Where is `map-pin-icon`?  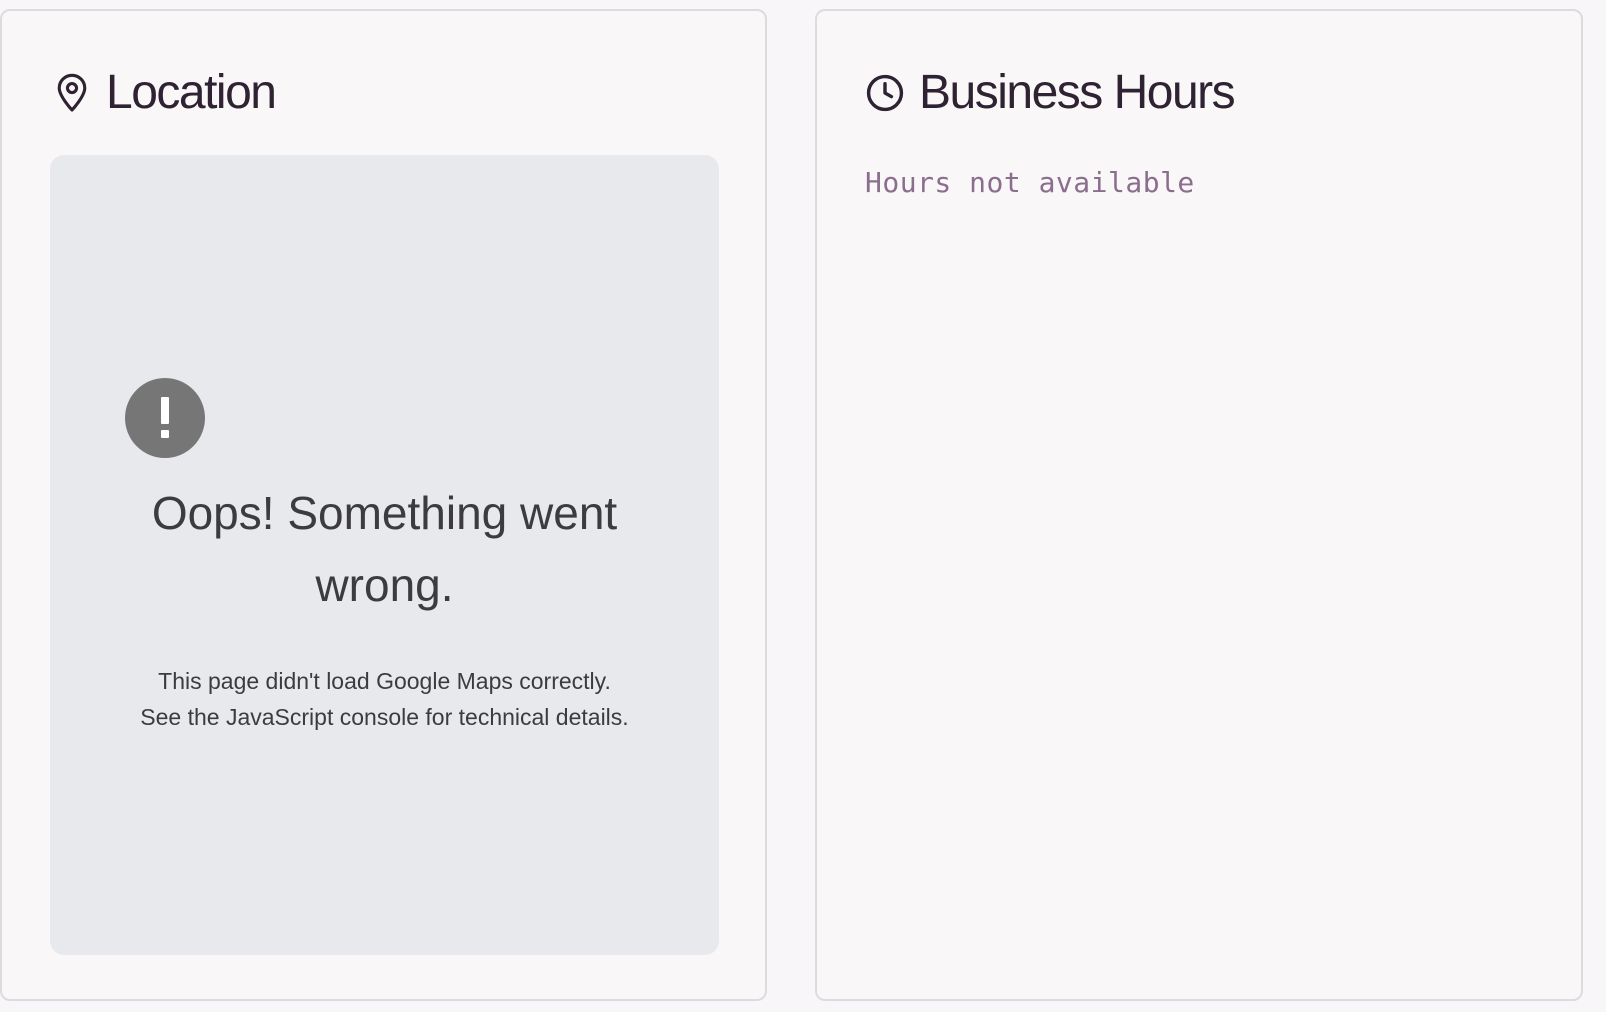
map-pin-icon is located at coordinates (72, 93).